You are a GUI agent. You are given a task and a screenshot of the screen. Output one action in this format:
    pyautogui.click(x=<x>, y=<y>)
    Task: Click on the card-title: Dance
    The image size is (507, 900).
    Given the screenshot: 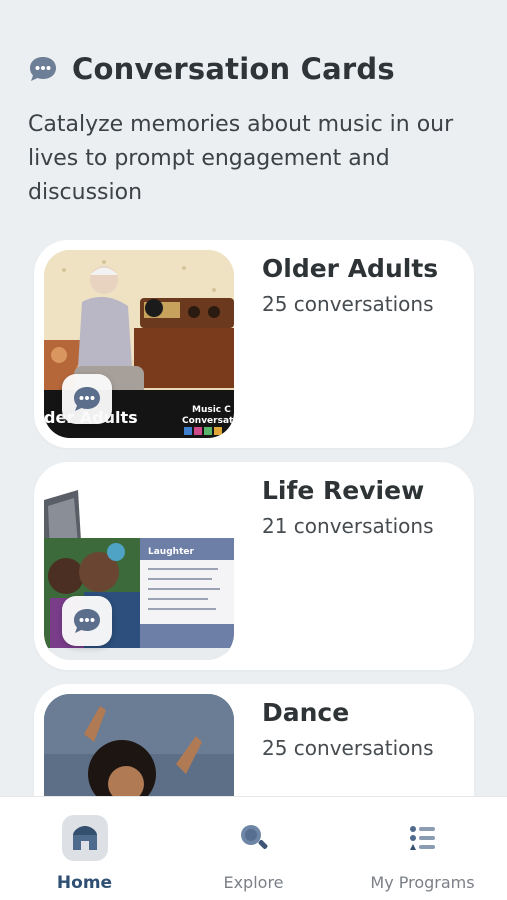 What is the action you would take?
    pyautogui.click(x=306, y=712)
    